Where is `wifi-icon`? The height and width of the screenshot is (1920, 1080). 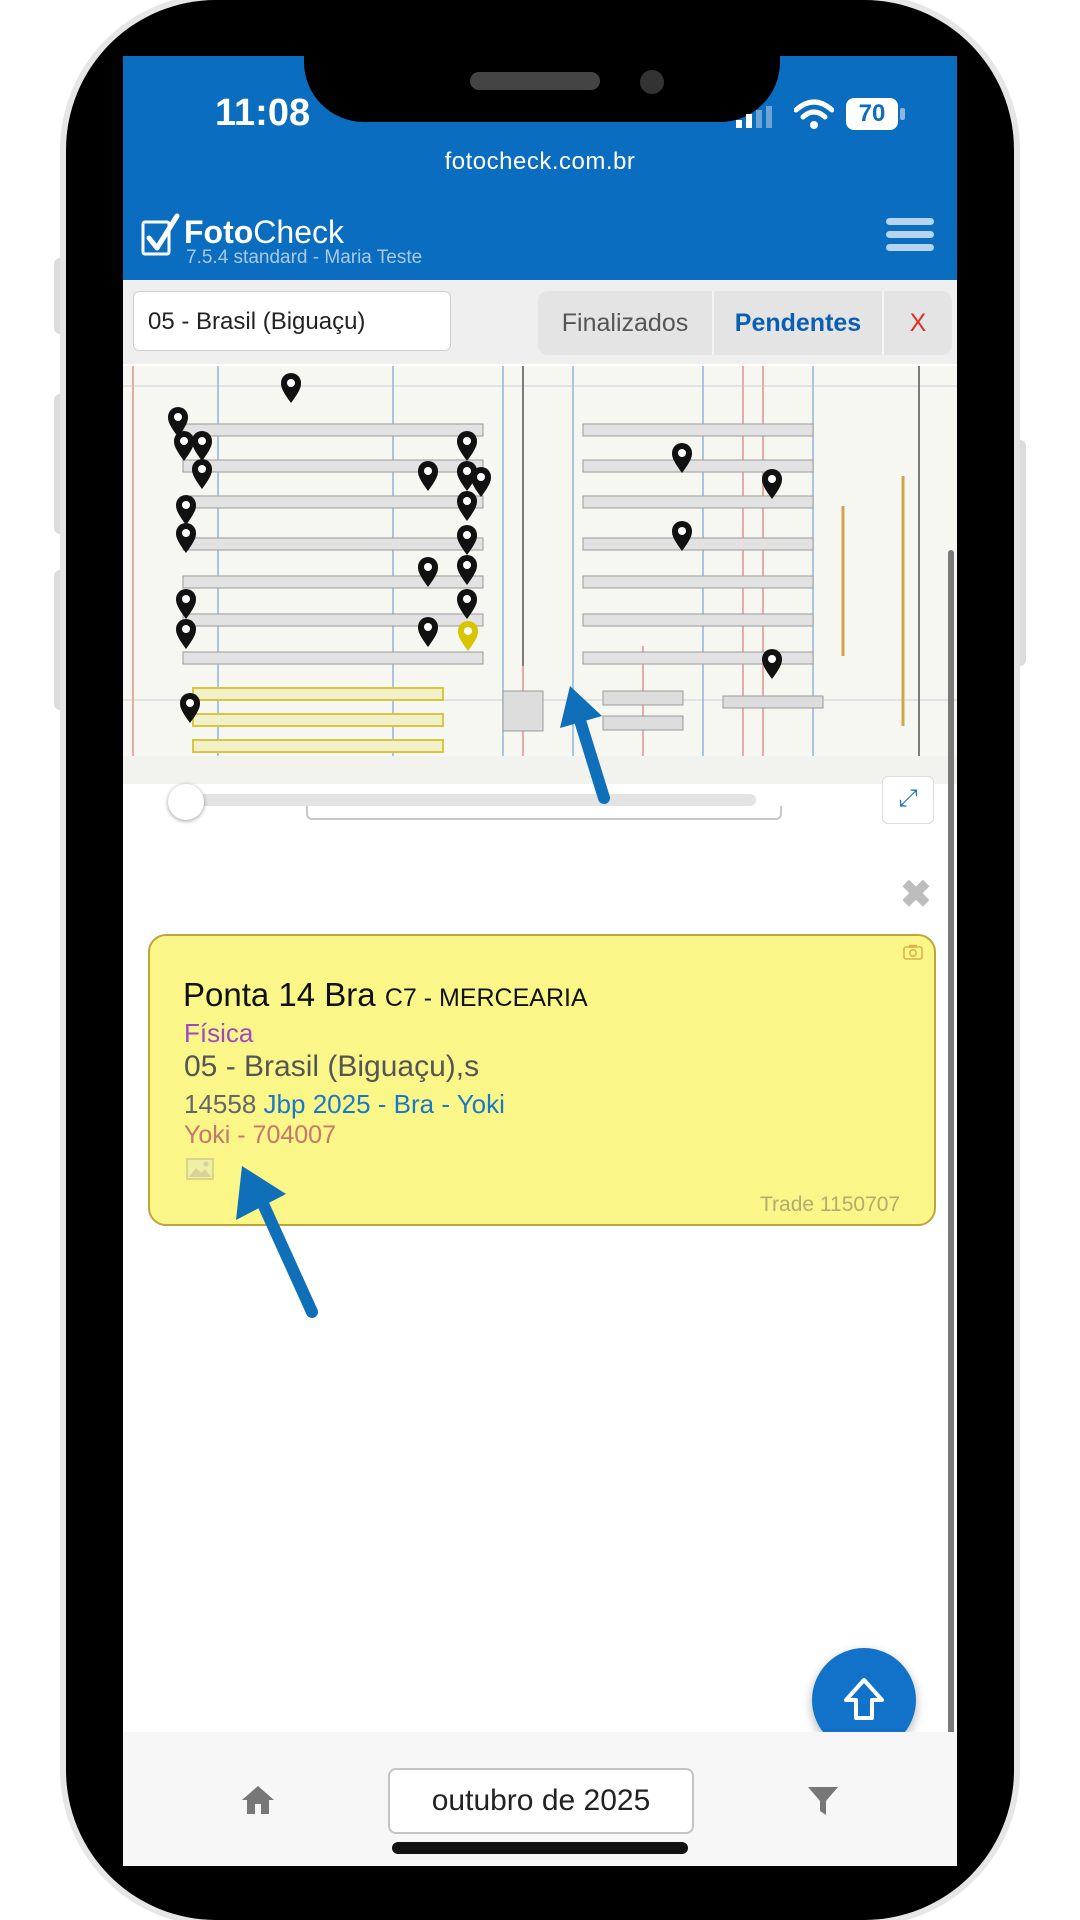 wifi-icon is located at coordinates (814, 116).